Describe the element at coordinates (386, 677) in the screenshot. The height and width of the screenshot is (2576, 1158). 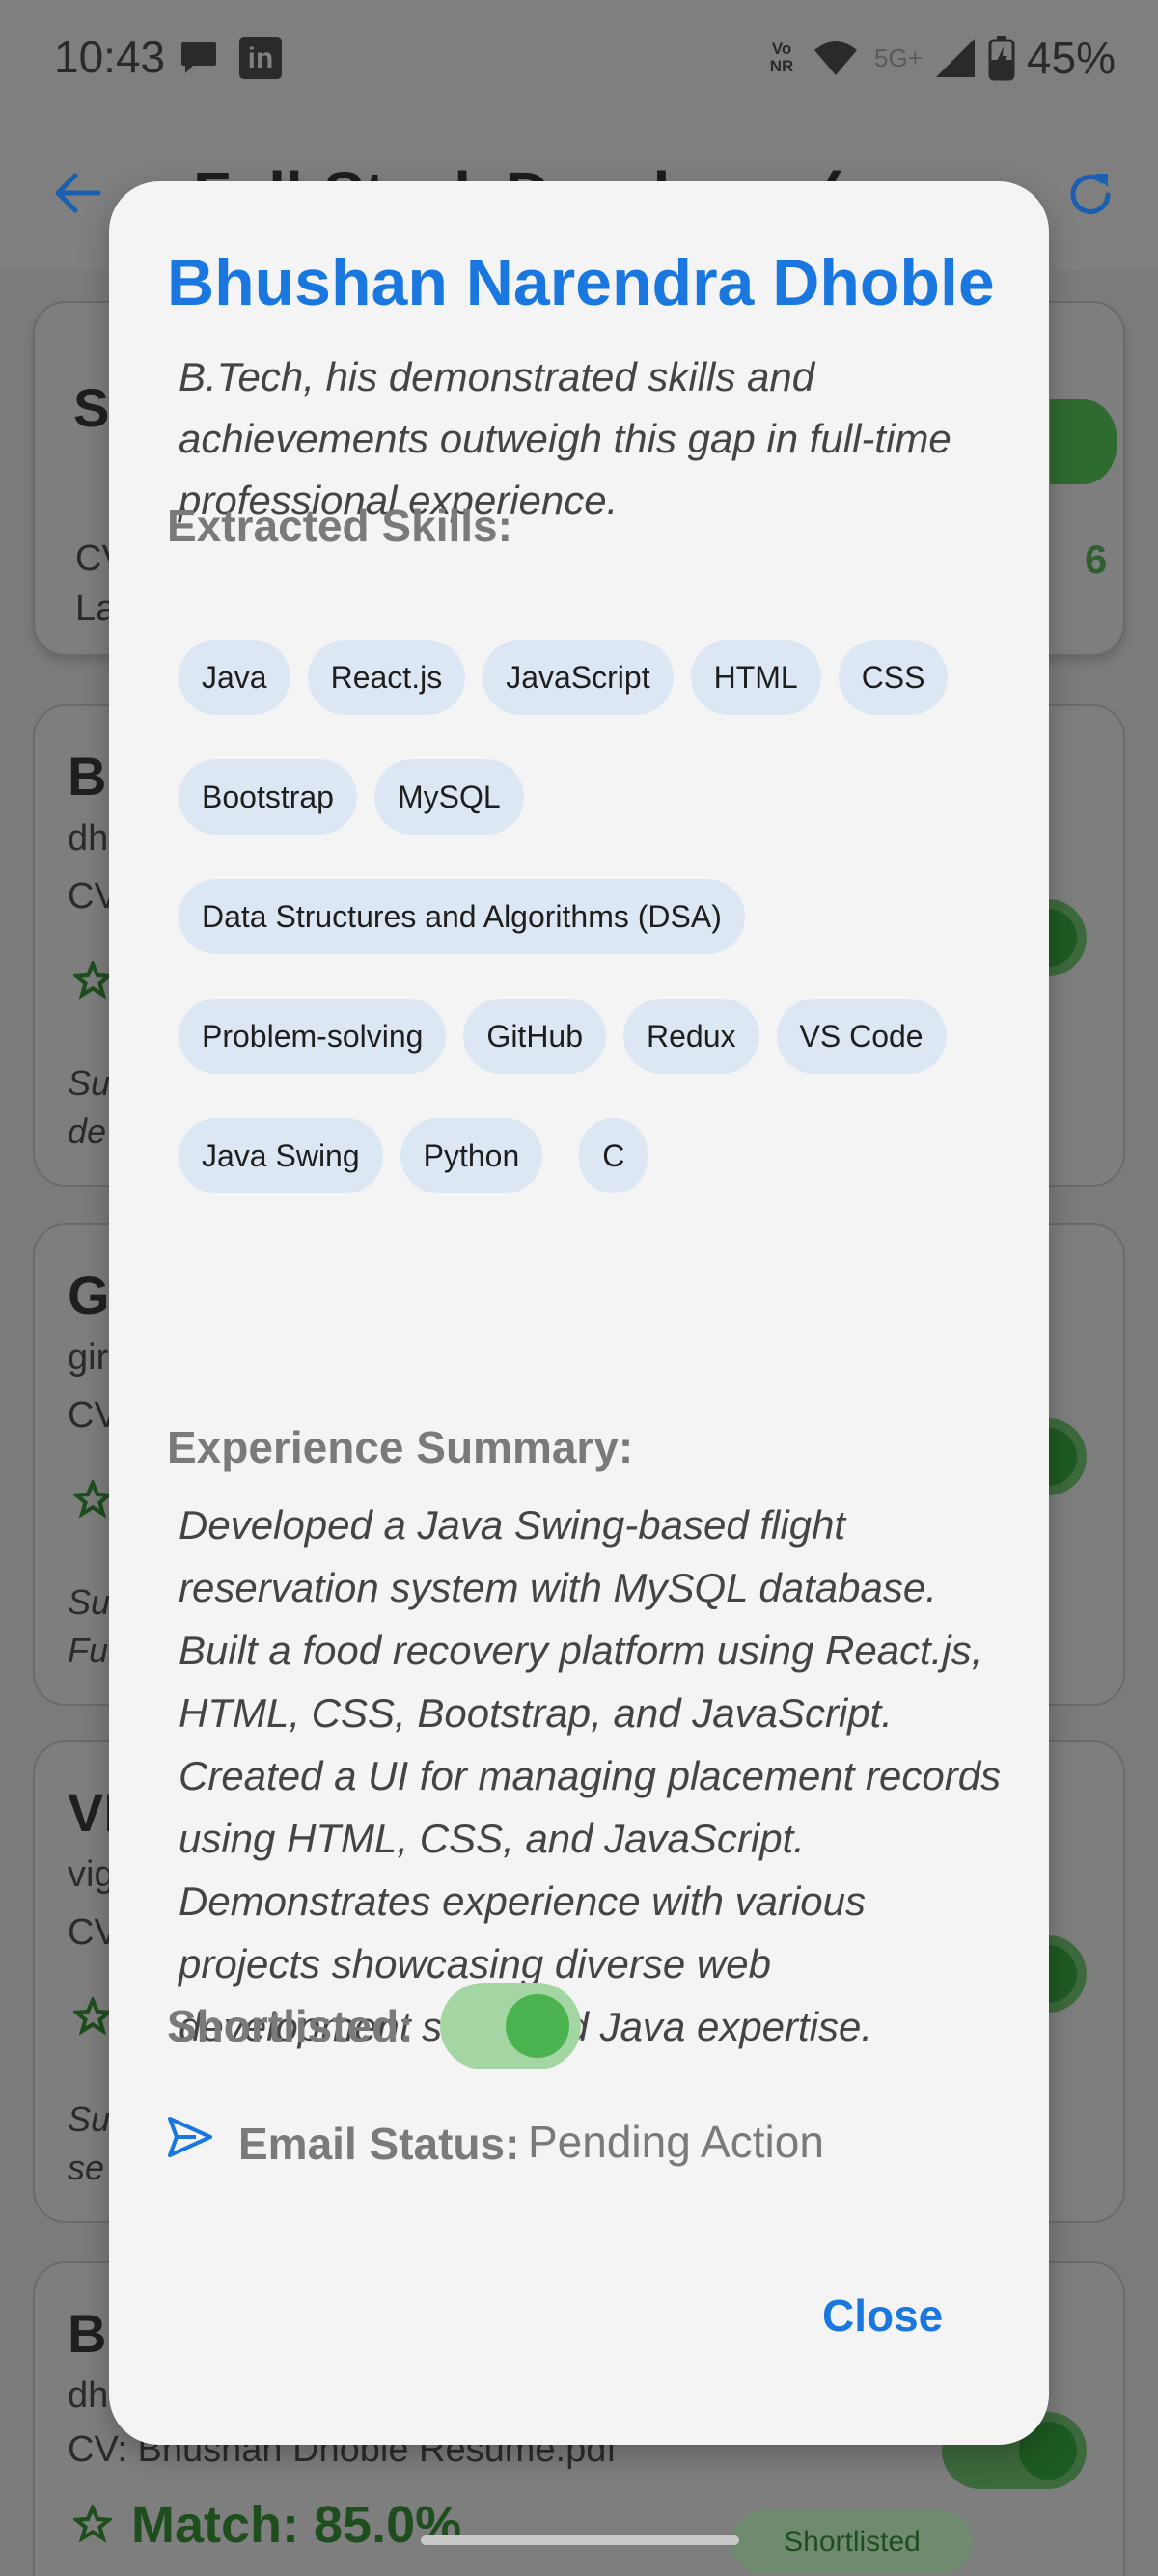
I see `skill-chip: React.js` at that location.